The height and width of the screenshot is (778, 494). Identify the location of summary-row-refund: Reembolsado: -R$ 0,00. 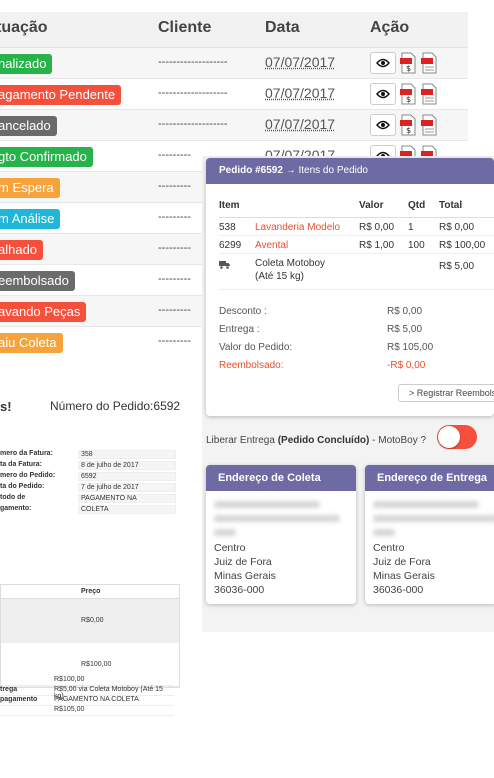
(339, 369).